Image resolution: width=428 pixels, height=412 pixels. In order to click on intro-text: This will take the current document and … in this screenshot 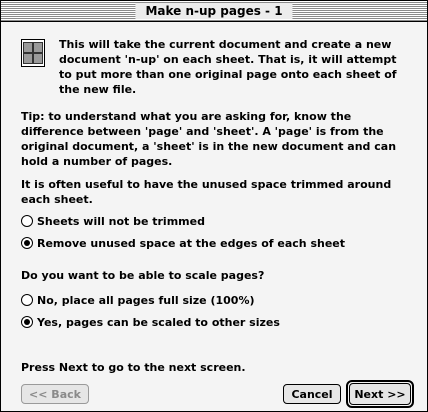, I will do `click(228, 67)`.